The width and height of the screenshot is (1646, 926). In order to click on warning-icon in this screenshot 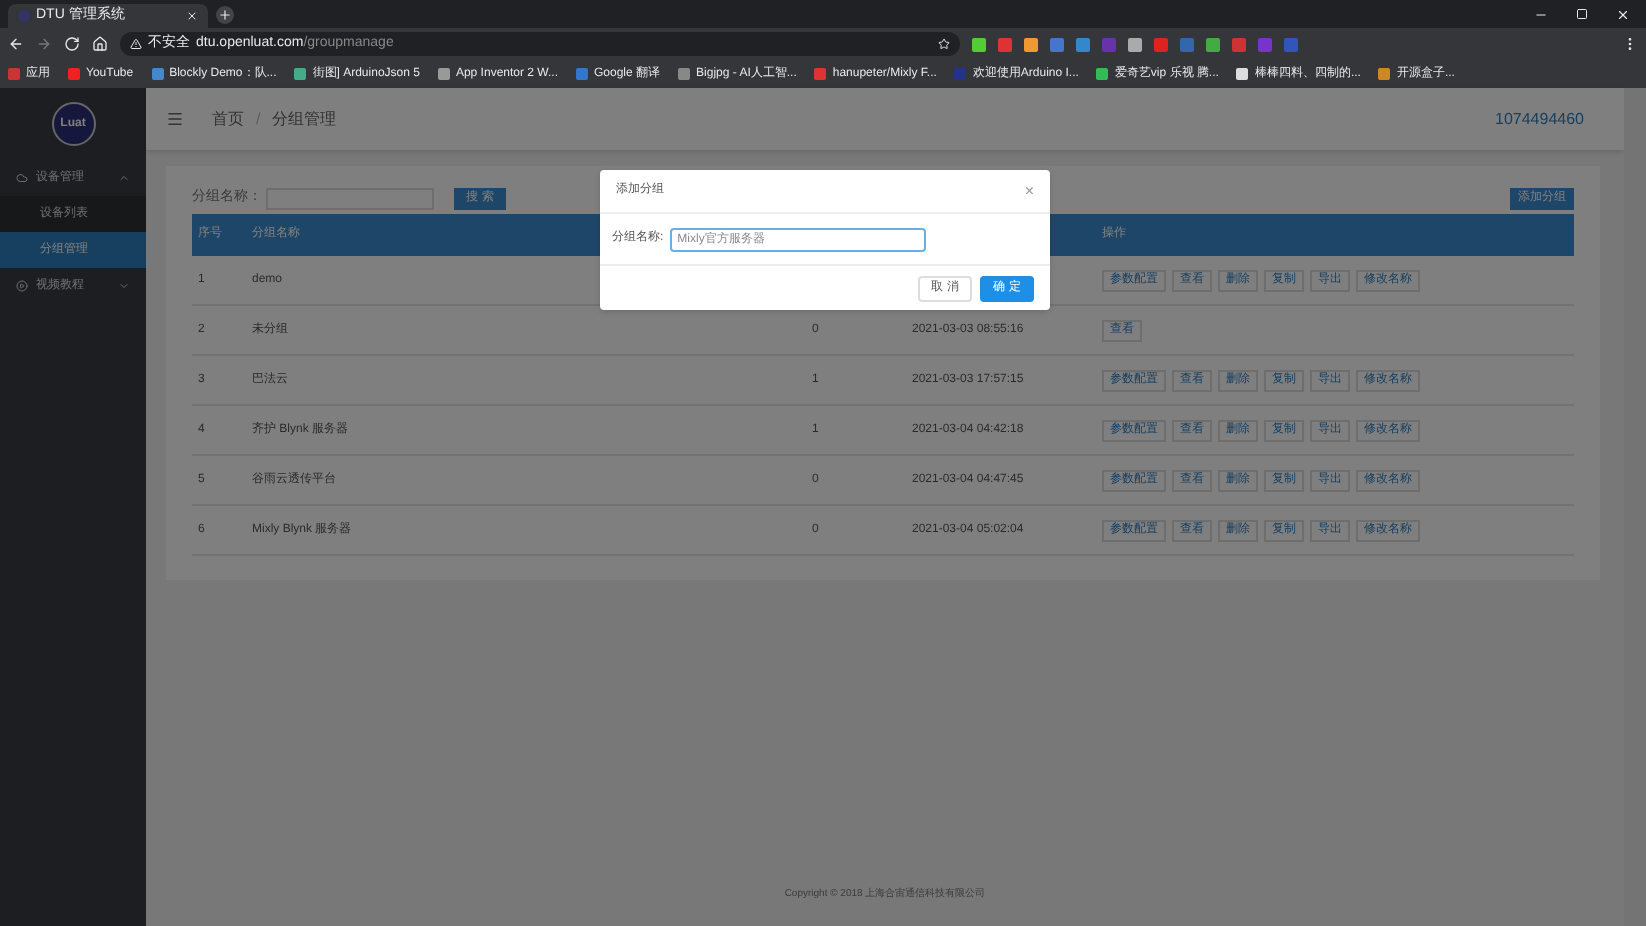, I will do `click(136, 44)`.